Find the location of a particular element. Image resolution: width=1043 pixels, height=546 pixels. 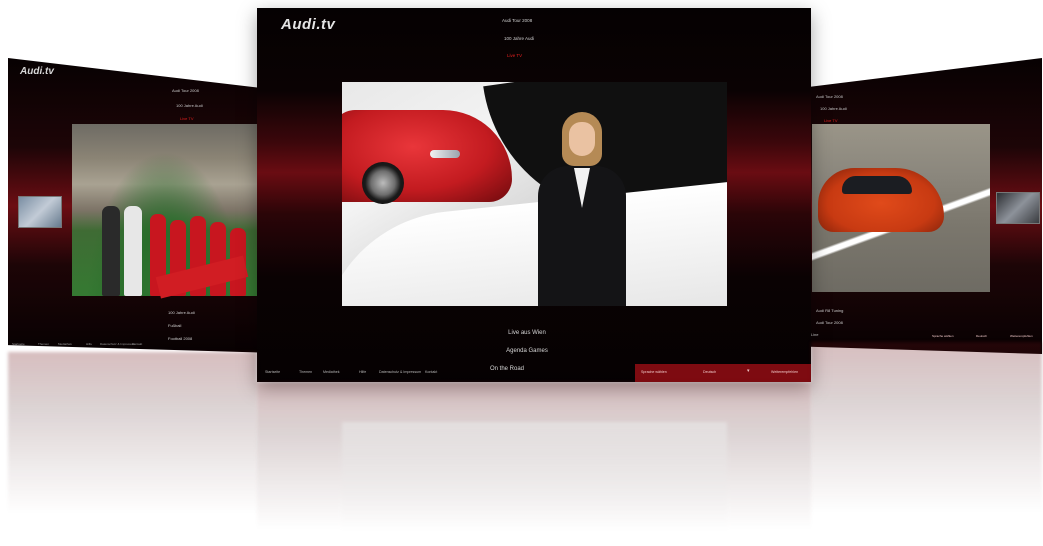

left-nav-item: Mediathek is located at coordinates (65, 344).